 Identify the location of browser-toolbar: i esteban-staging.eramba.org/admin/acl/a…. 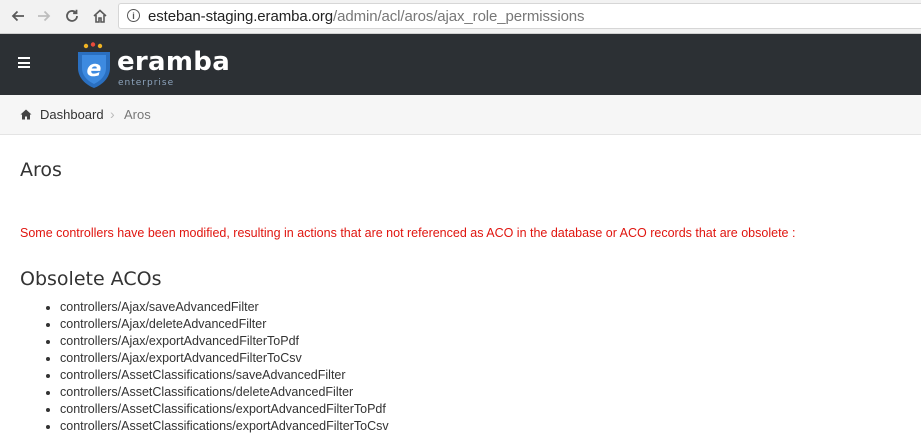
(460, 17).